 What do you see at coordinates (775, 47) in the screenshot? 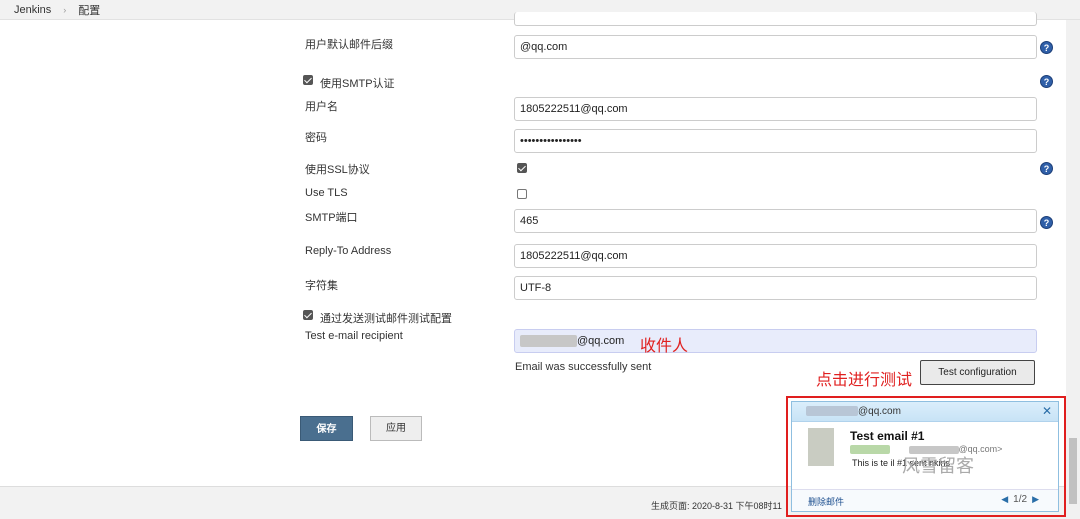
I see `suffix-input: @qq.com` at bounding box center [775, 47].